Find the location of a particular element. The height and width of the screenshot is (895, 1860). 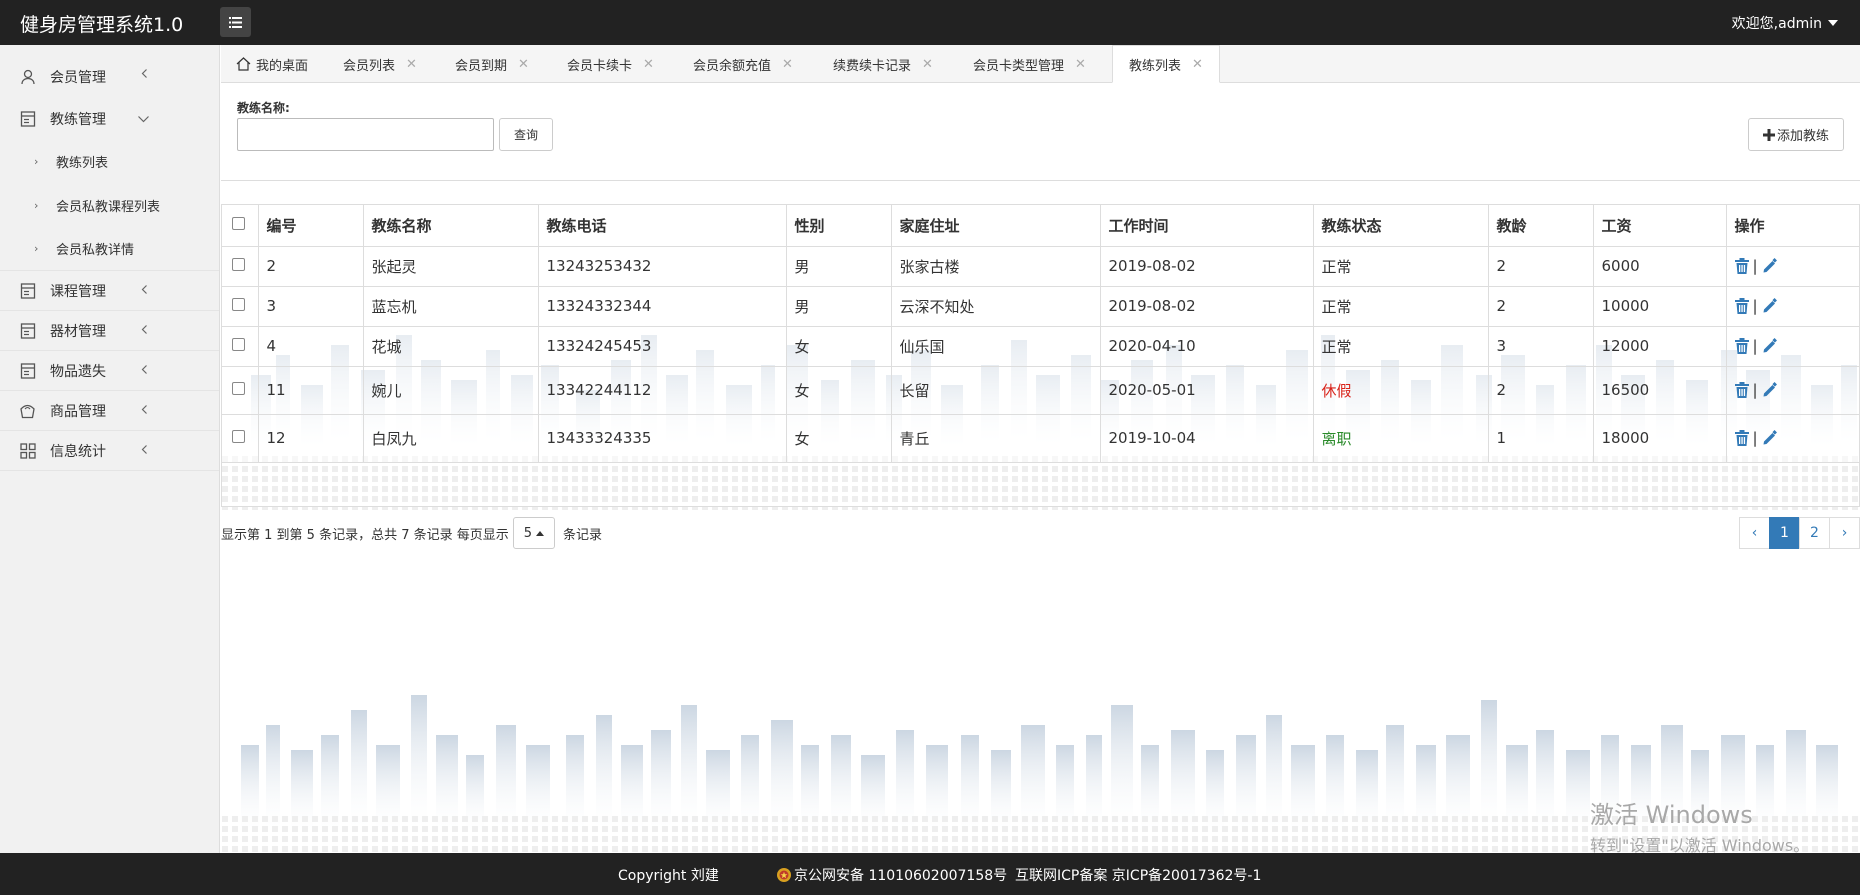

caret-up-icon is located at coordinates (540, 533).